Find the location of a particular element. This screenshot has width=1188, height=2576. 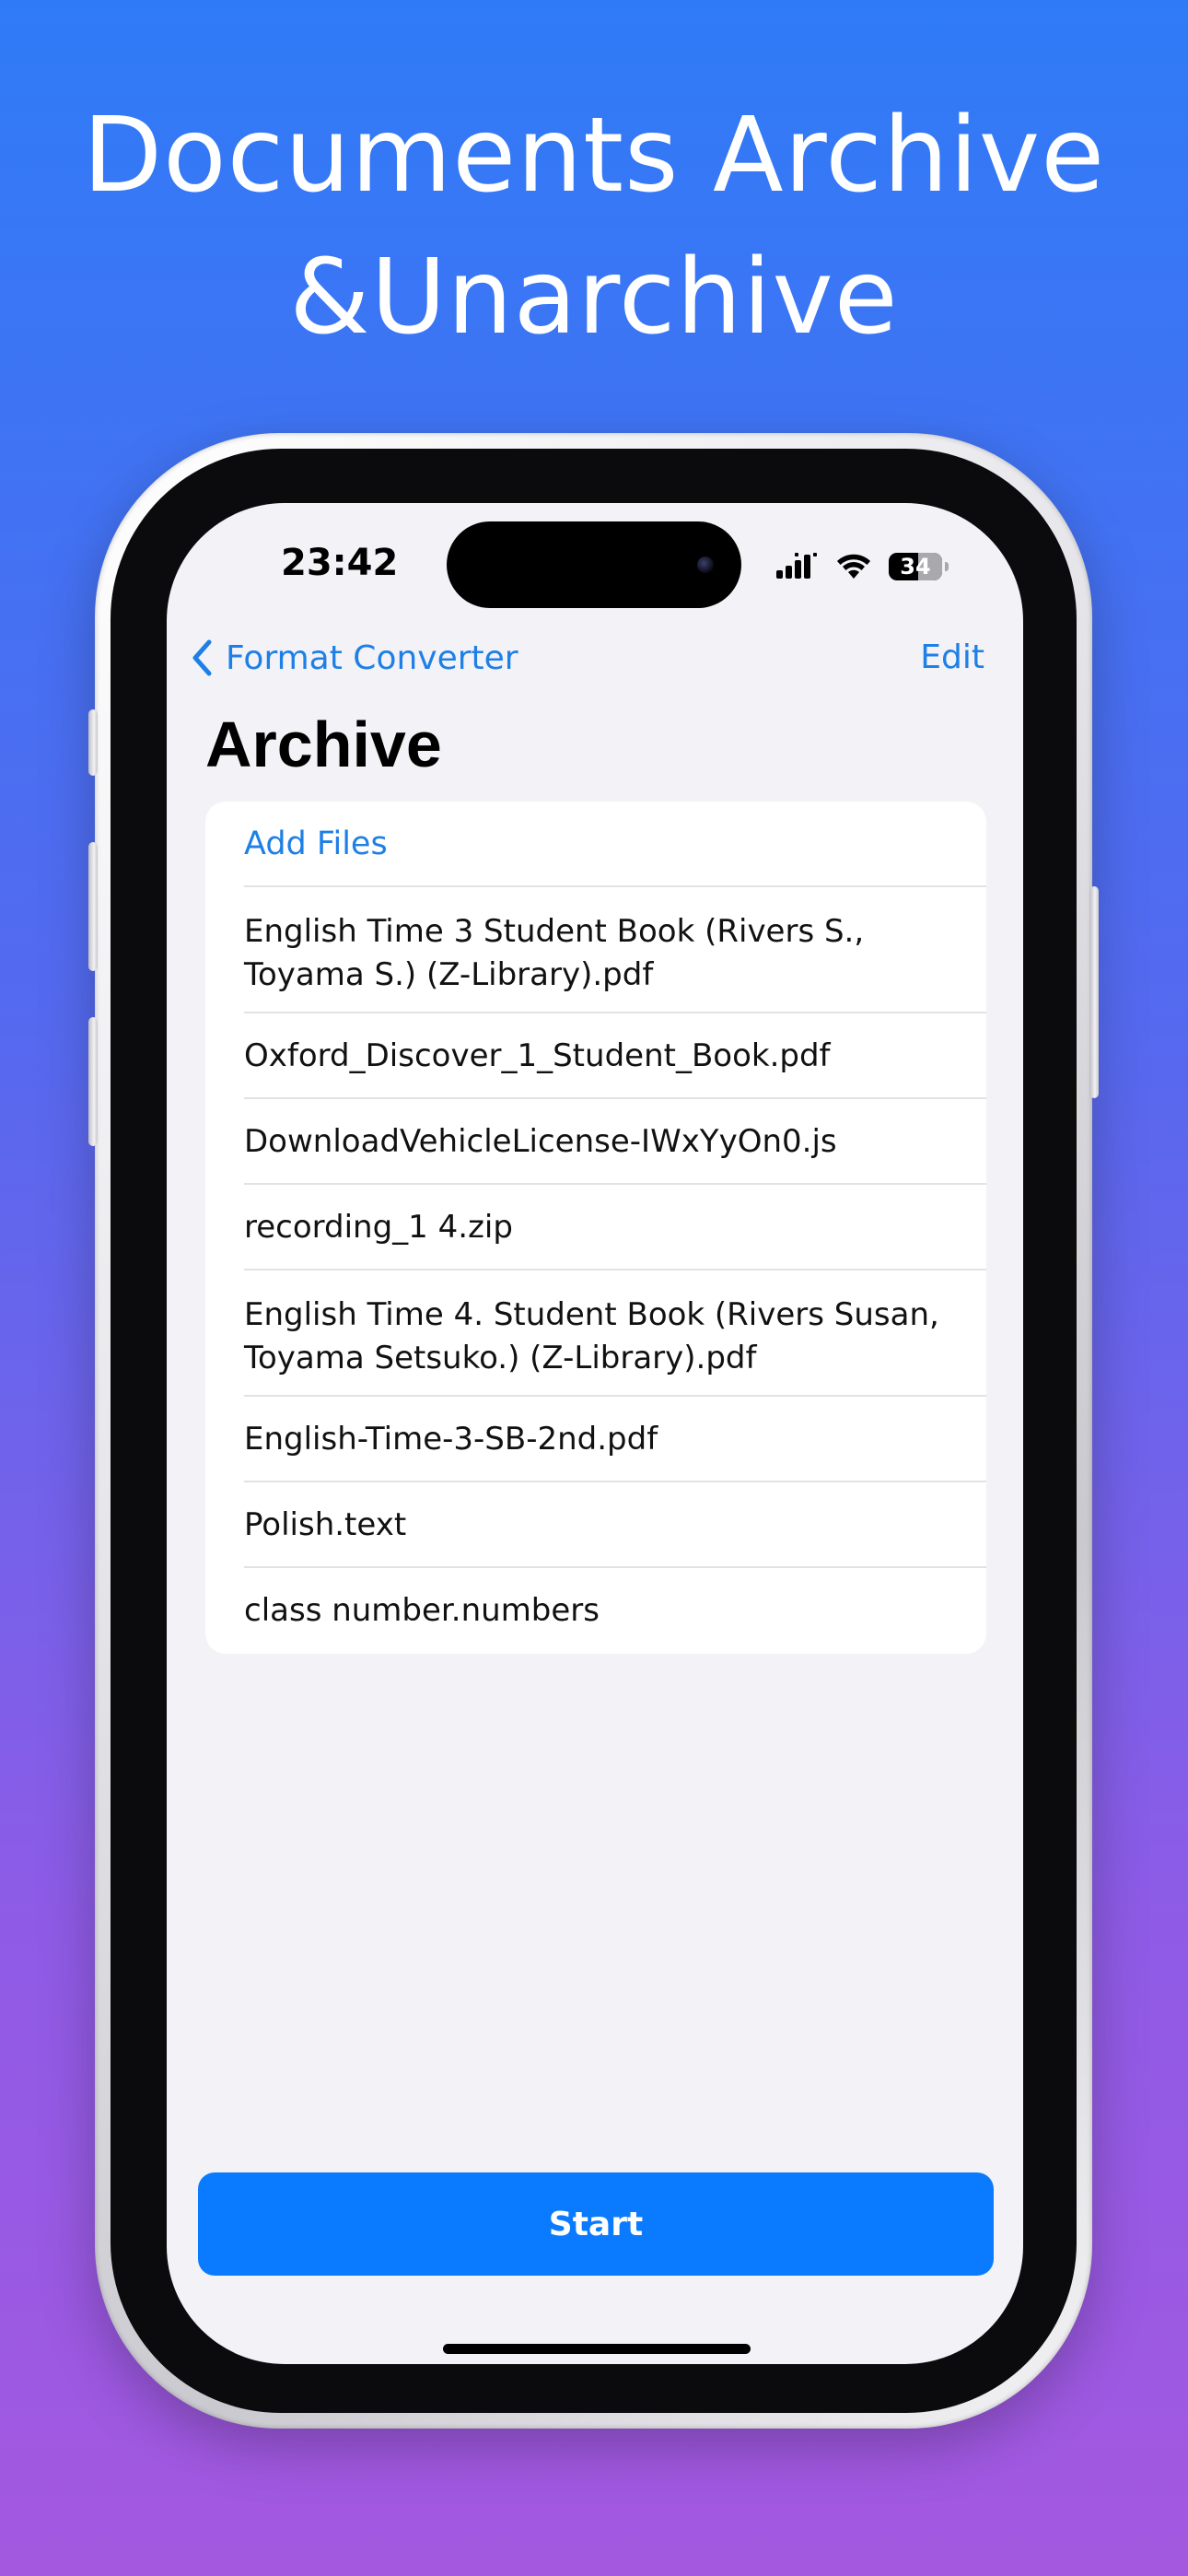

file-name: English-Time-3-SB-2nd.pdf is located at coordinates (451, 1439).